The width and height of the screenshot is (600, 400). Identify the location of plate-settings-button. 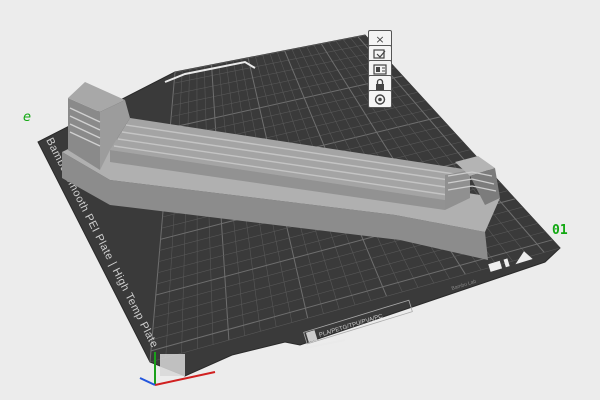
(380, 99).